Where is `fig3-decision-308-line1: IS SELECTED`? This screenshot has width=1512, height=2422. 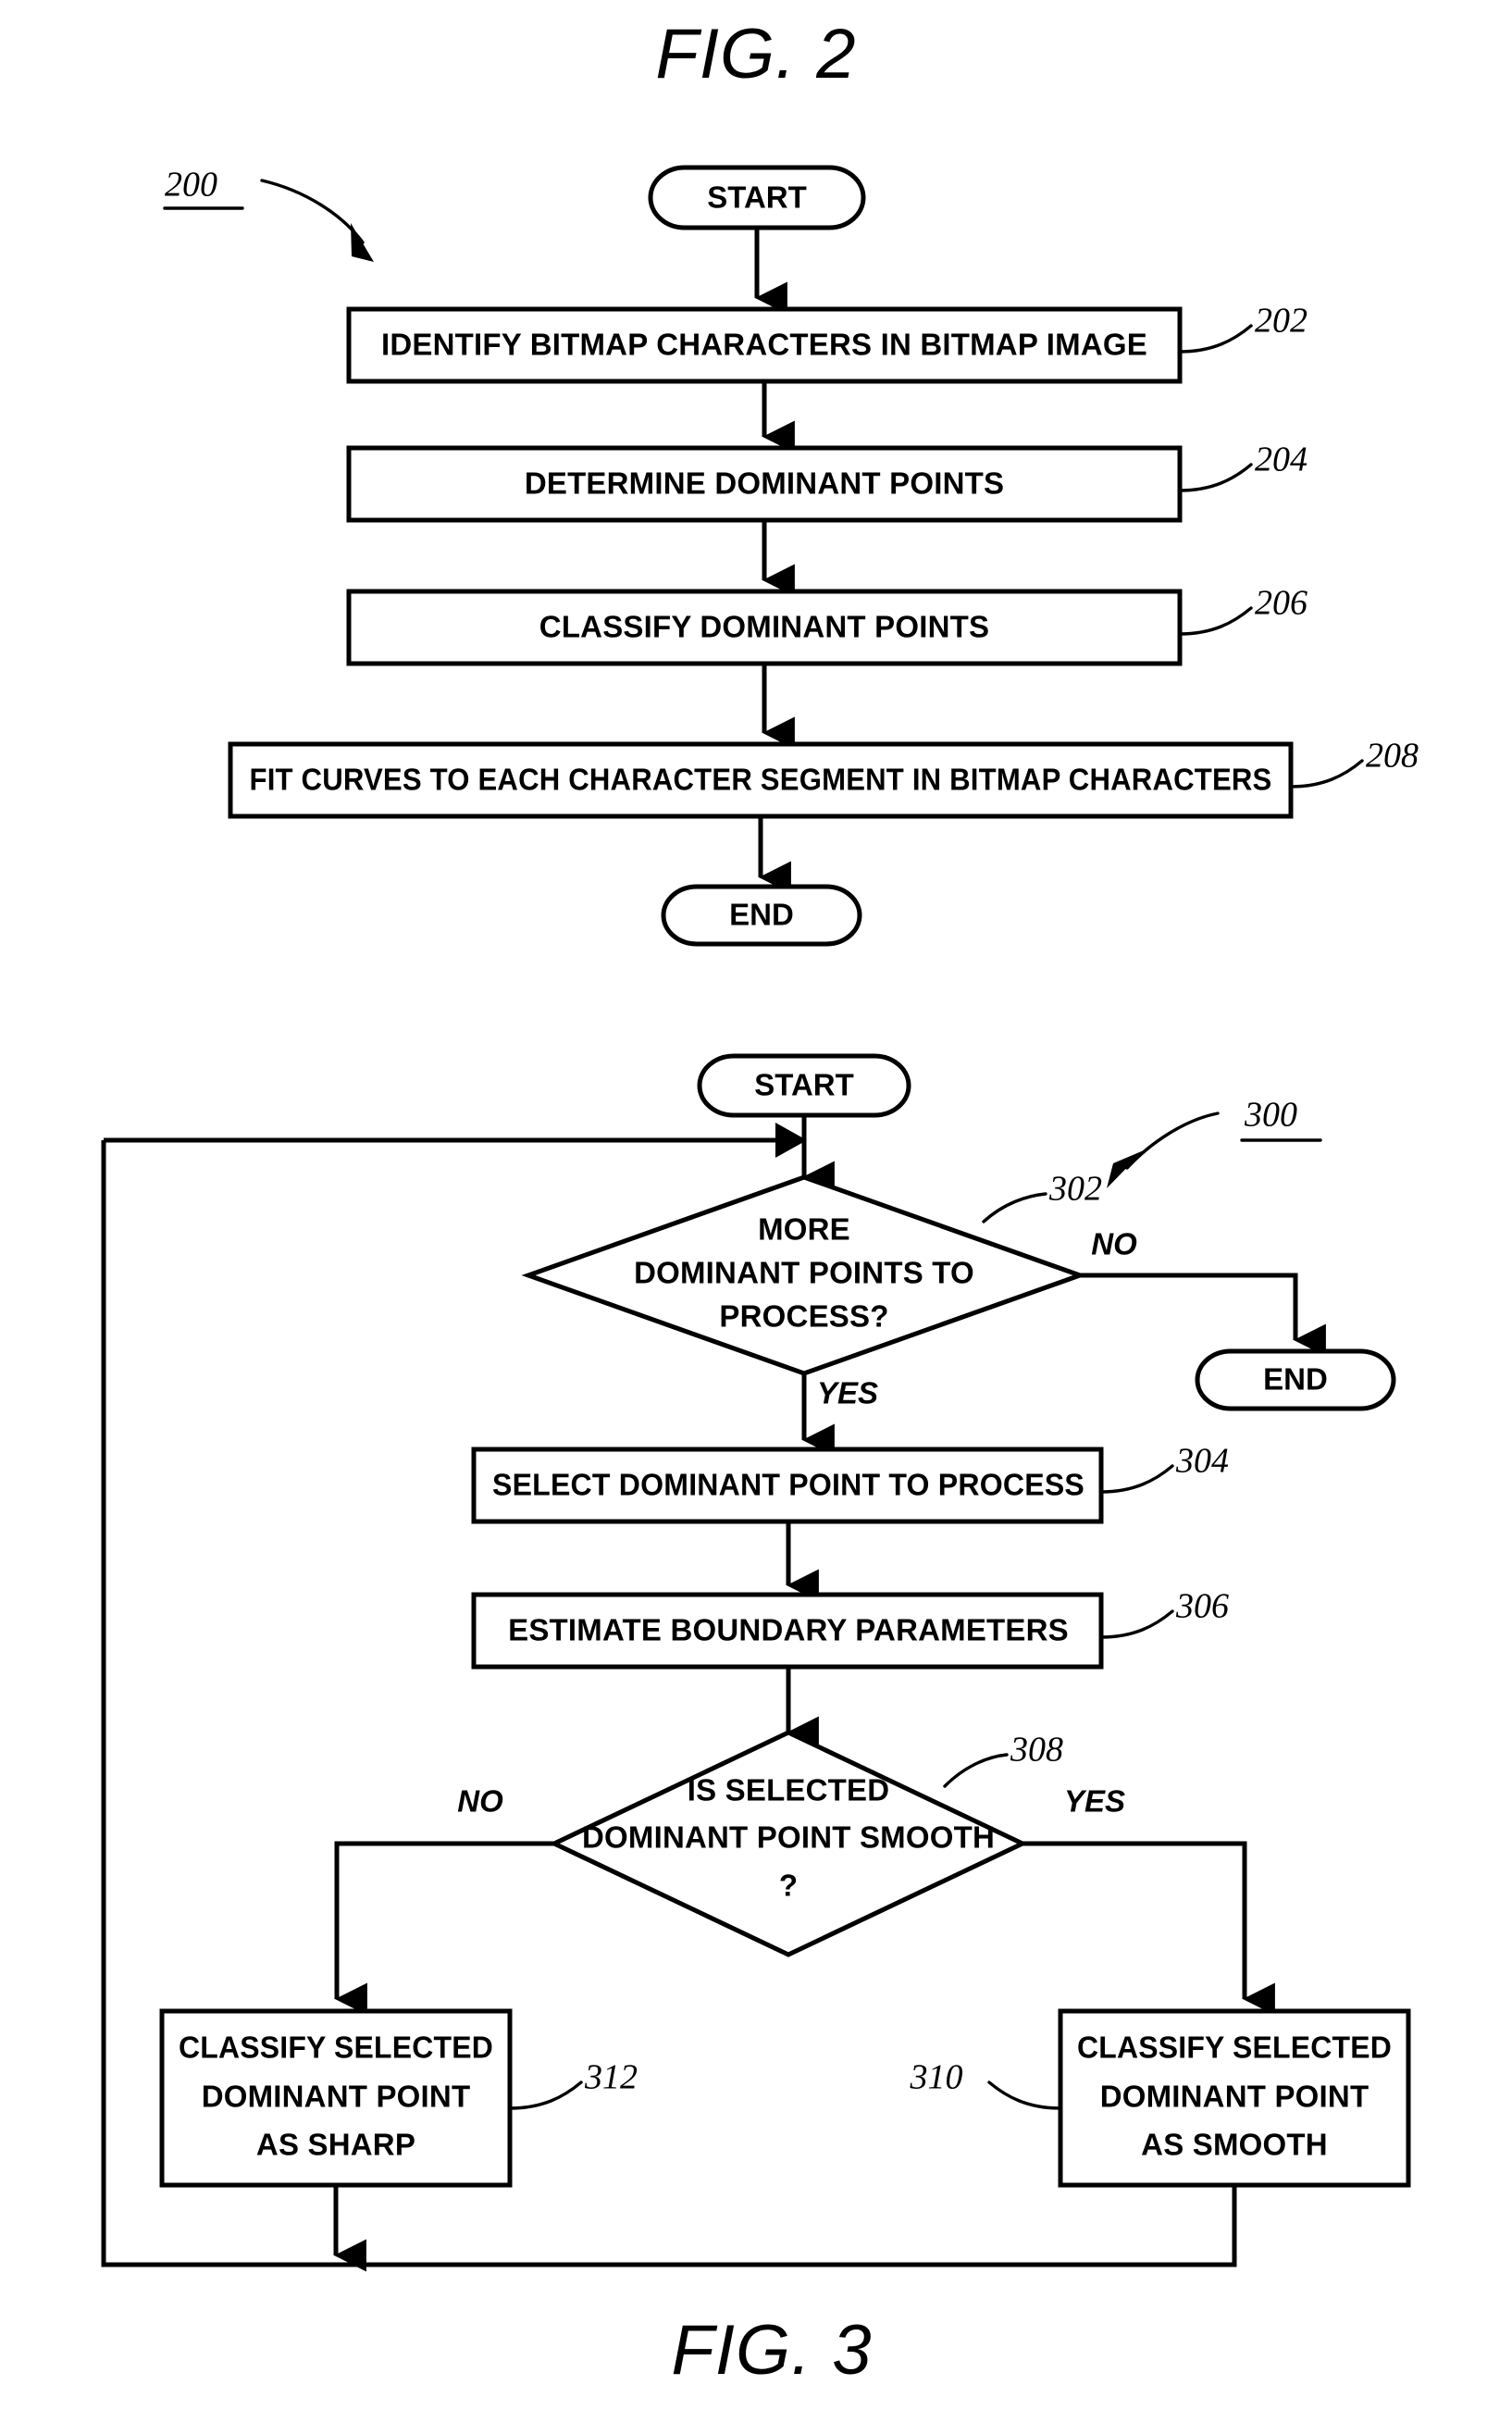
fig3-decision-308-line1: IS SELECTED is located at coordinates (789, 1790).